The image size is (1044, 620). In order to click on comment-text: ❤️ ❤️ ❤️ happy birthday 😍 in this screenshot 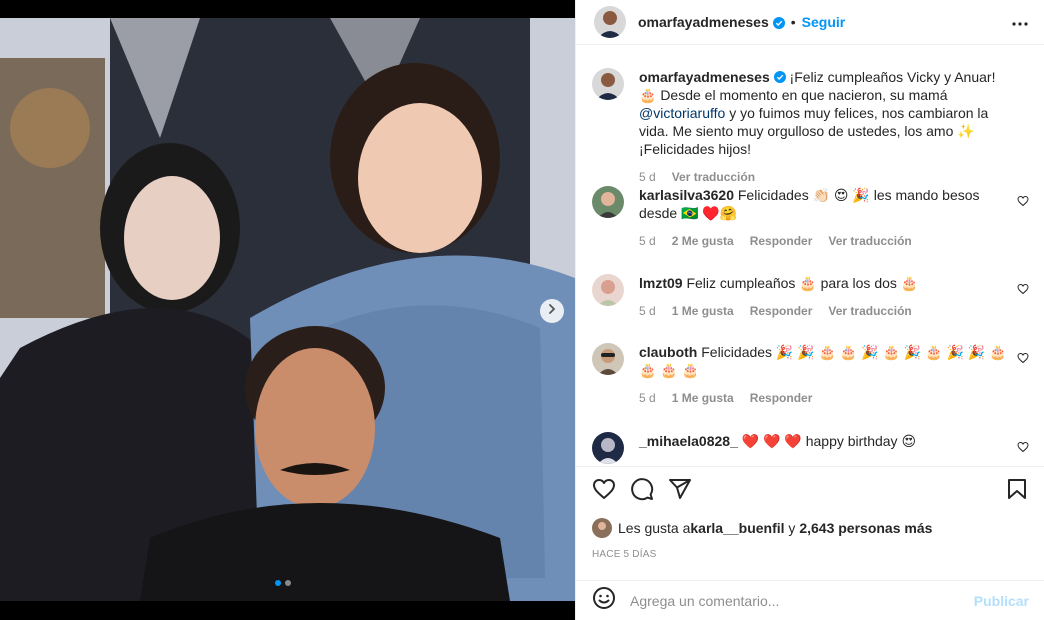, I will do `click(827, 441)`.